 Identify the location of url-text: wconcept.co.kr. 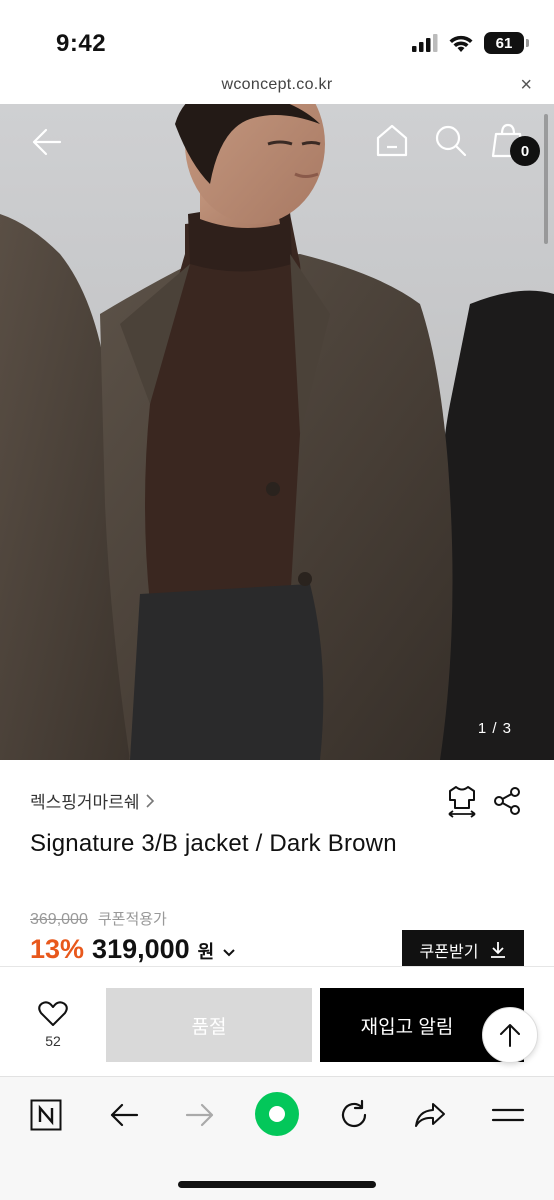
(277, 85).